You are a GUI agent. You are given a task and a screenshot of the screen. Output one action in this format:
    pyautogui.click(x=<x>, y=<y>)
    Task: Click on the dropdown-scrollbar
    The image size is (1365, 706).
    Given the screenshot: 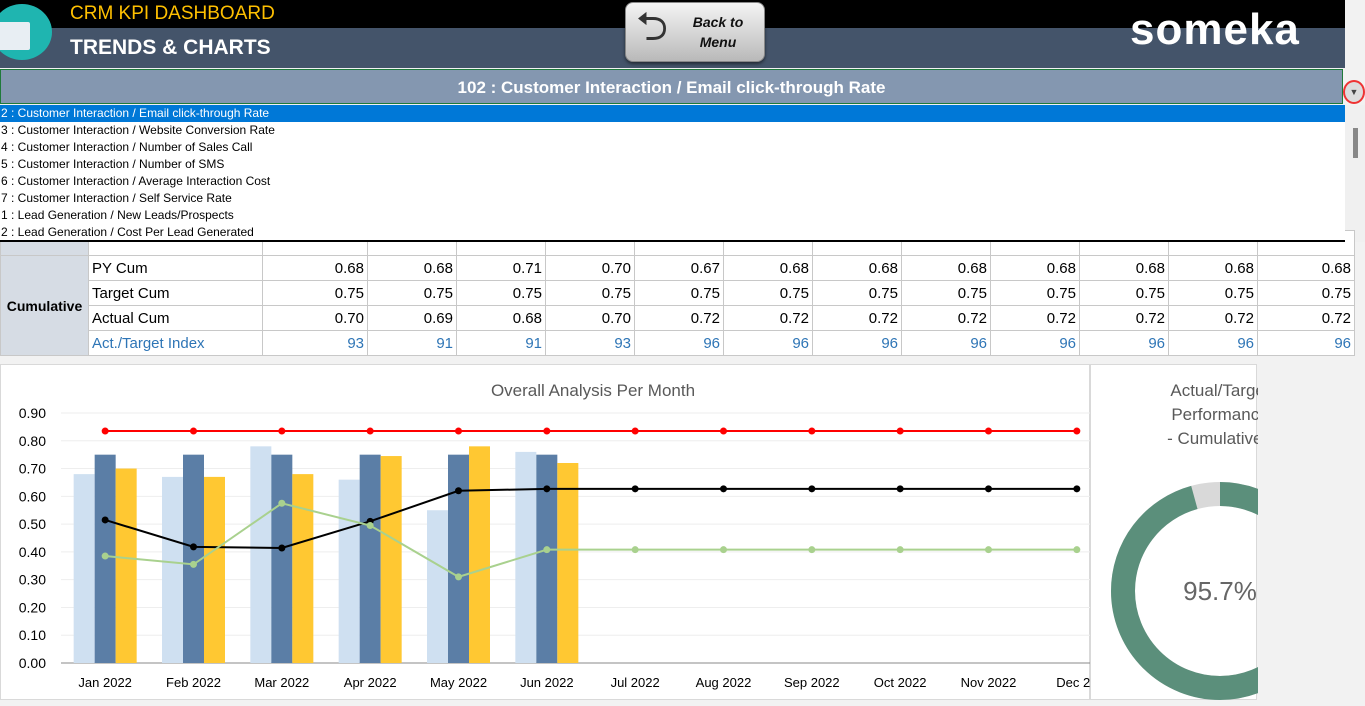 What is the action you would take?
    pyautogui.click(x=1355, y=173)
    